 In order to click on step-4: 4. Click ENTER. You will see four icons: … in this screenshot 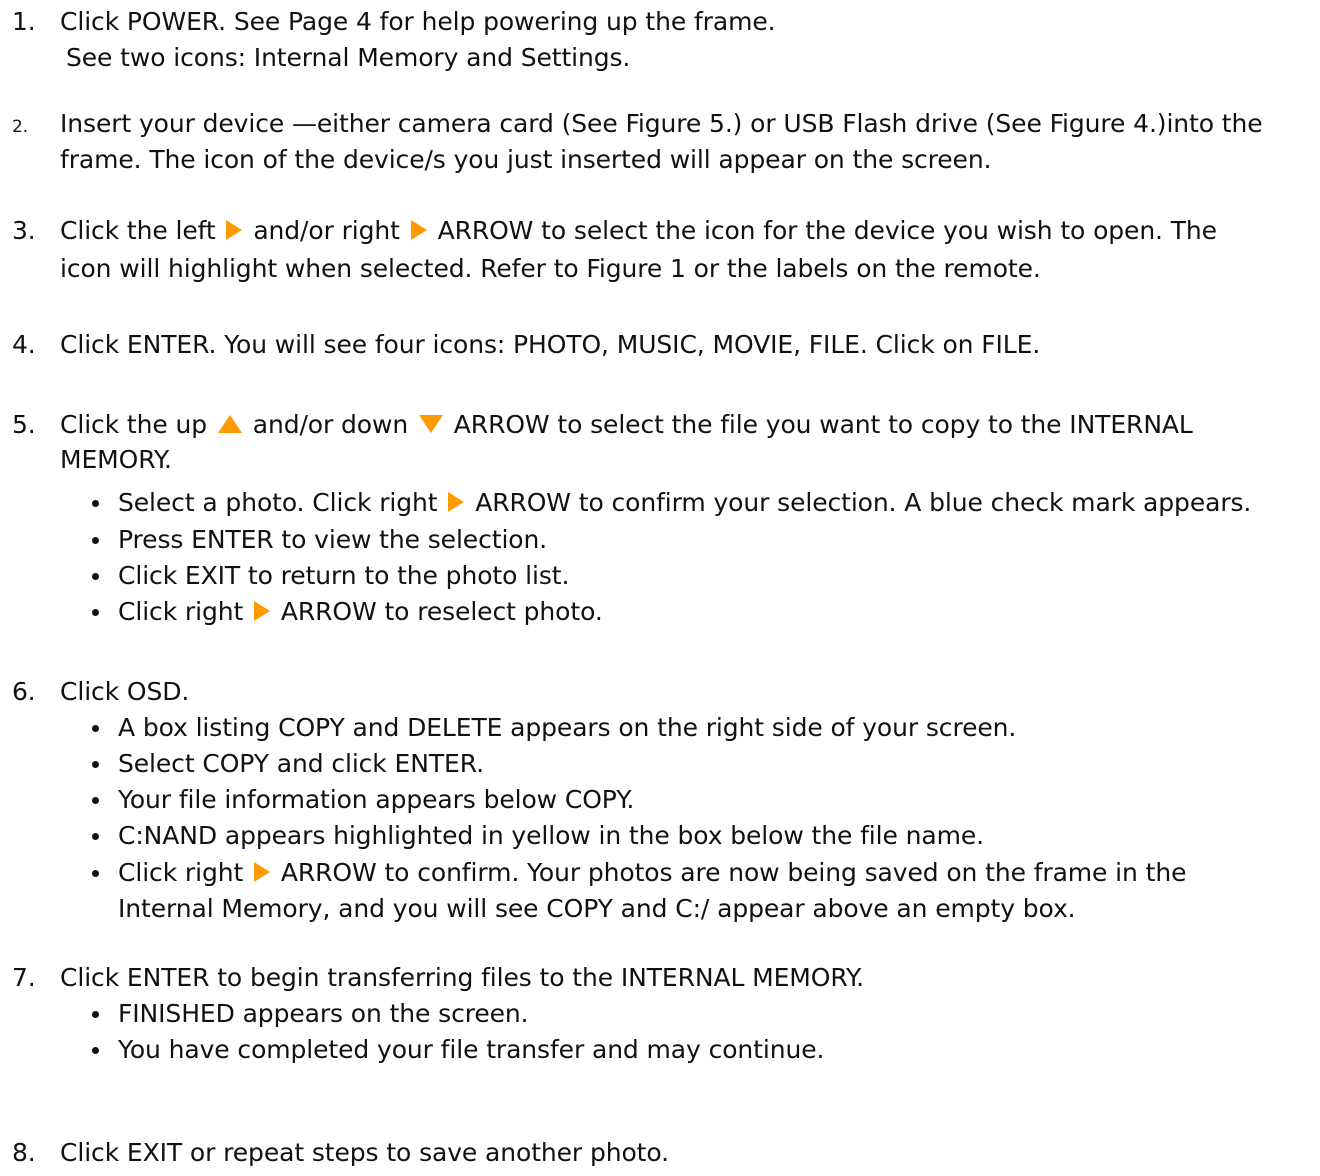, I will do `click(526, 345)`.